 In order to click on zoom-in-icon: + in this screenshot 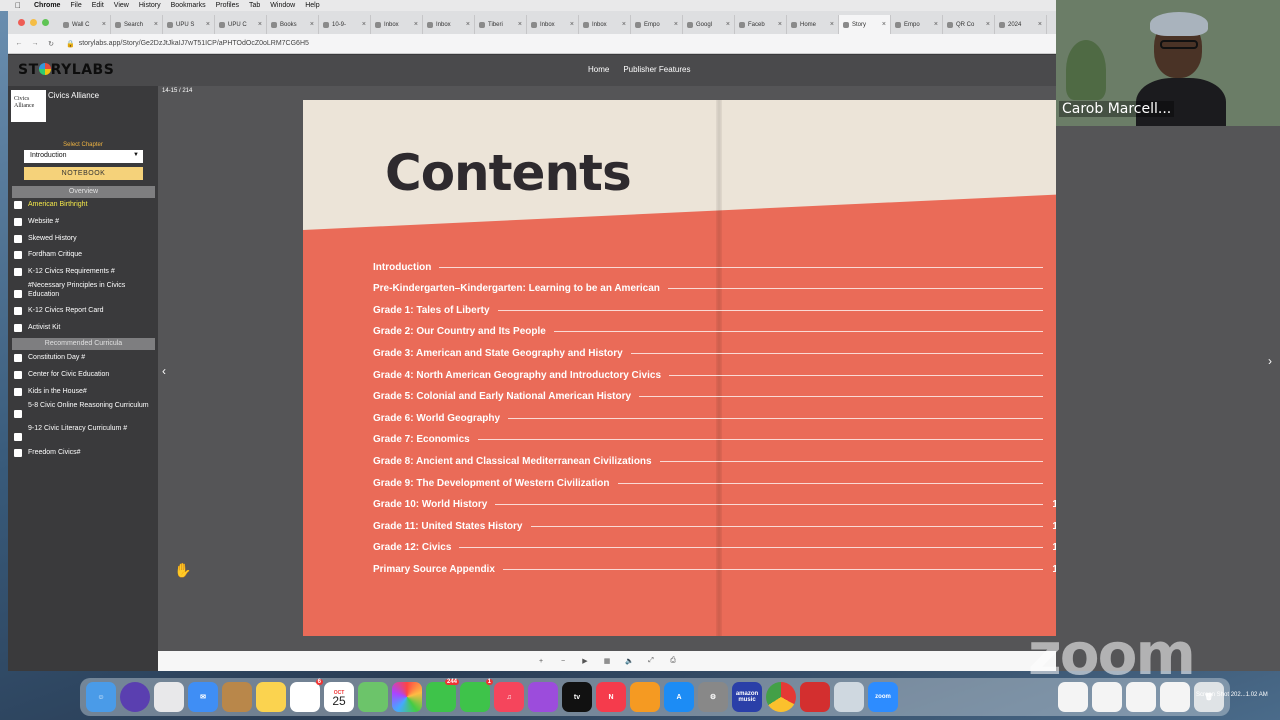, I will do `click(541, 661)`.